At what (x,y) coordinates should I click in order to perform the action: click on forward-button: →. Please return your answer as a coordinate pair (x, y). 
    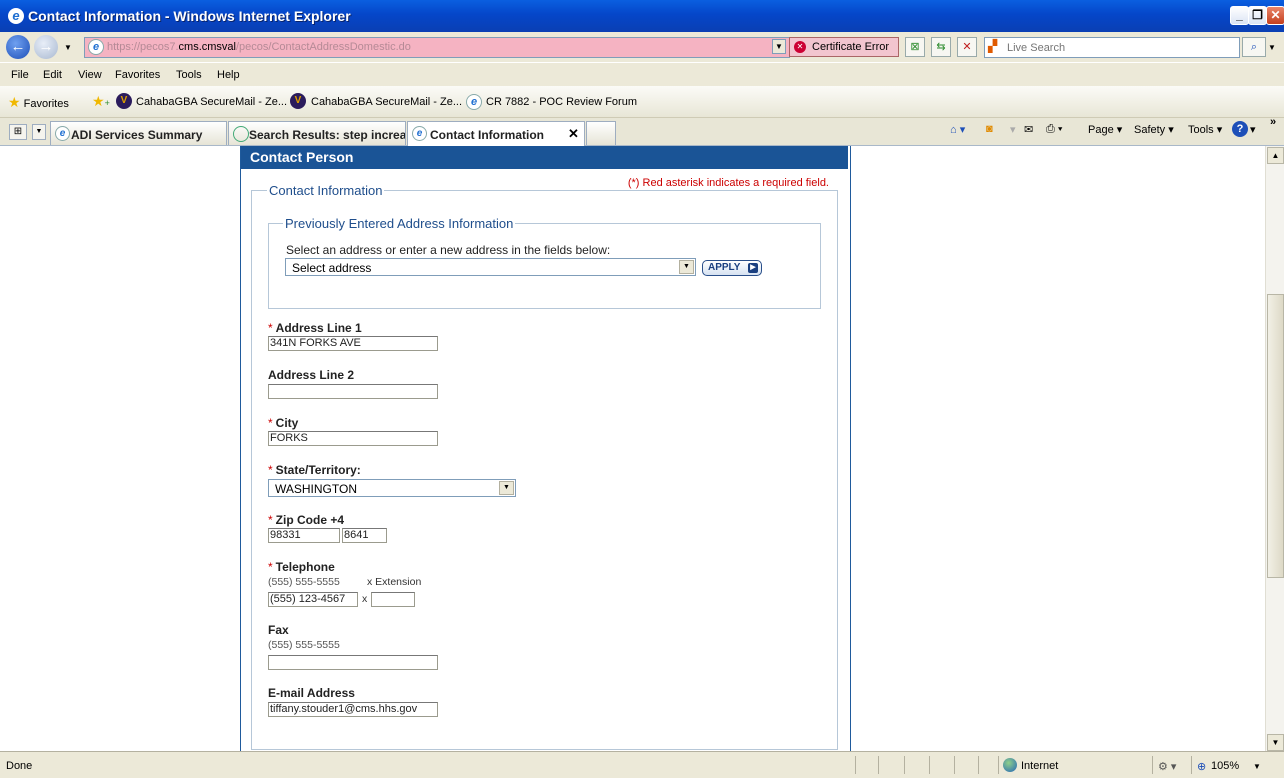
    Looking at the image, I should click on (46, 47).